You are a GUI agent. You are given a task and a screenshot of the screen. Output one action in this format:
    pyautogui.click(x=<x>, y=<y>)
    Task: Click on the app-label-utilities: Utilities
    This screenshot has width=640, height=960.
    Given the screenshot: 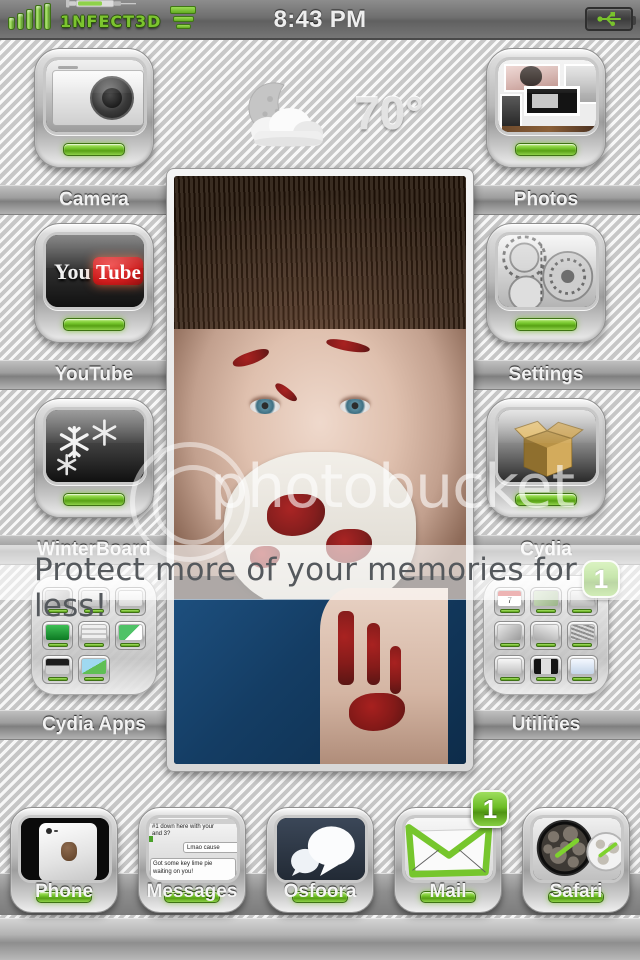 What is the action you would take?
    pyautogui.click(x=546, y=724)
    